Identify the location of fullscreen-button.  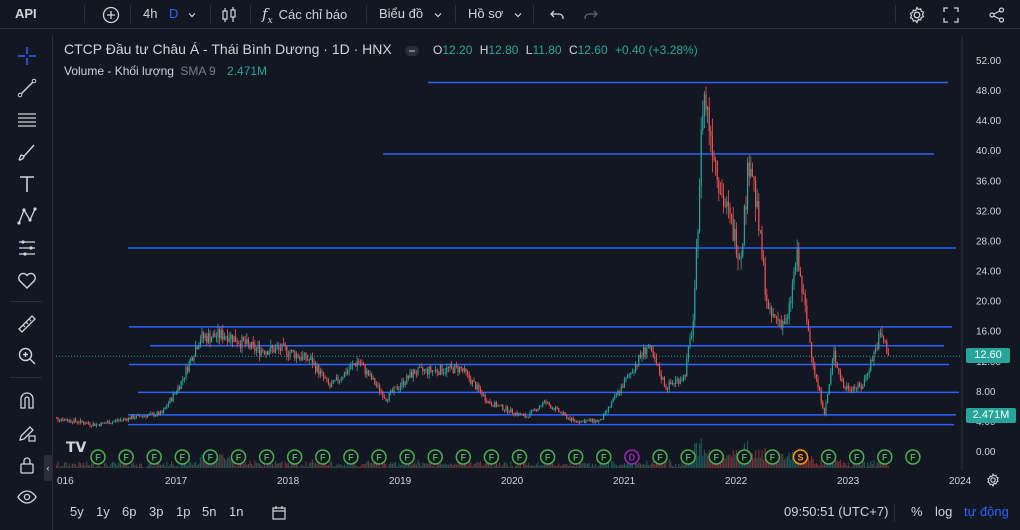
(951, 14).